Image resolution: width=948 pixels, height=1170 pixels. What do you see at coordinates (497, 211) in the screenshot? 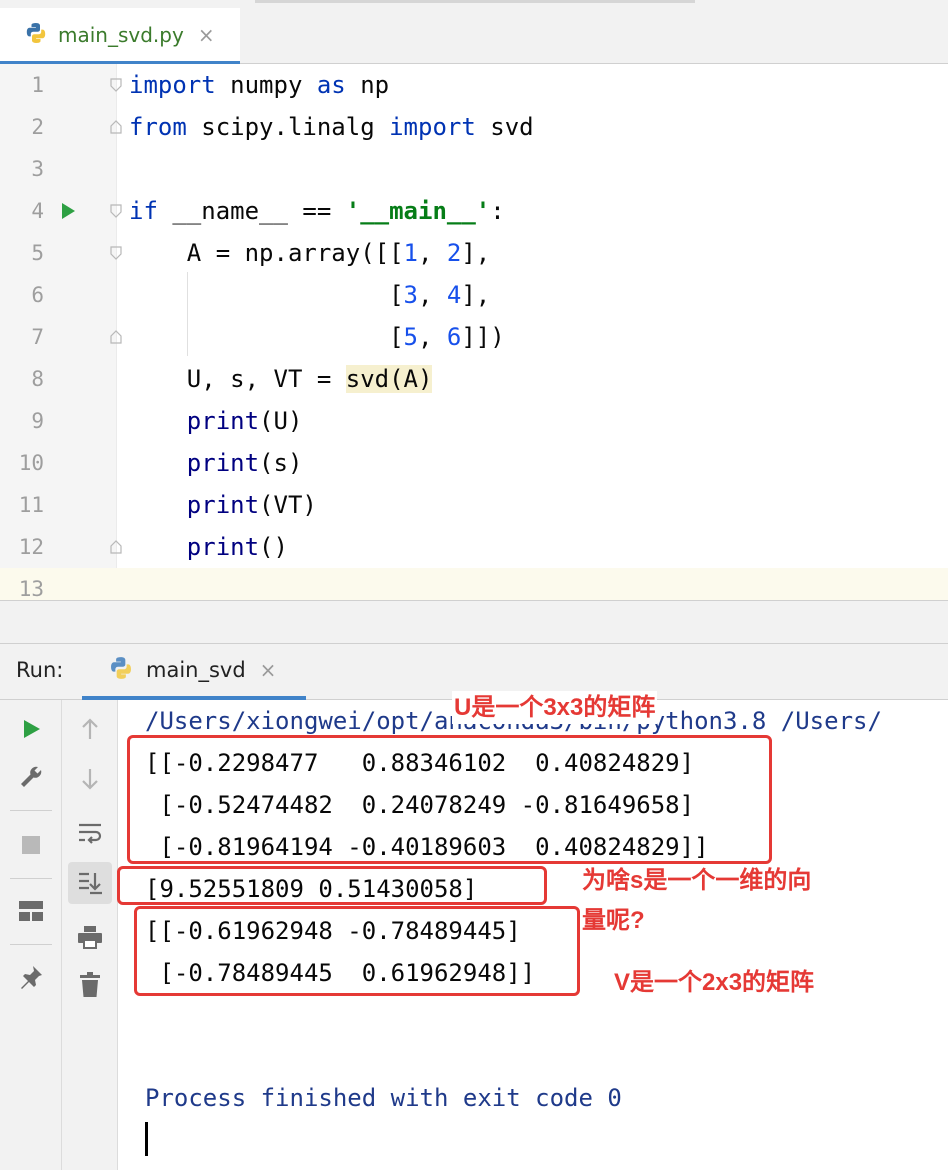
I see `code-text: :` at bounding box center [497, 211].